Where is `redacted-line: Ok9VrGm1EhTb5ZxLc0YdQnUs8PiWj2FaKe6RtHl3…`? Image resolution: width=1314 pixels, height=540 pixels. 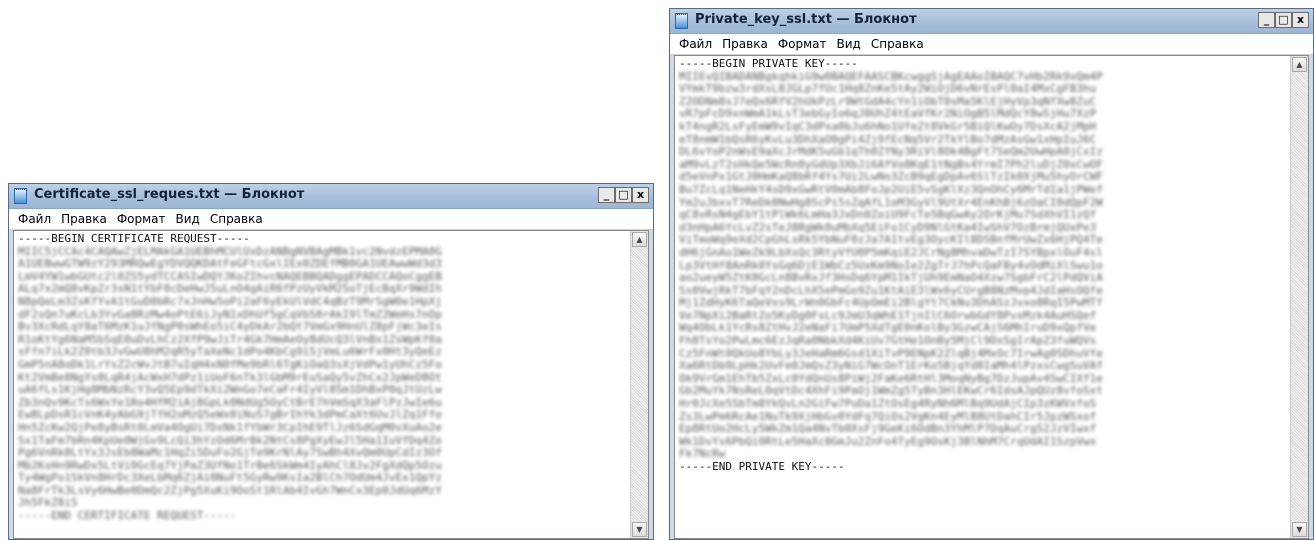
redacted-line: Ok9VrGm1EhTb5ZxLc0YdQnUs8PiWj2FaKe6RtHl3… is located at coordinates (891, 378).